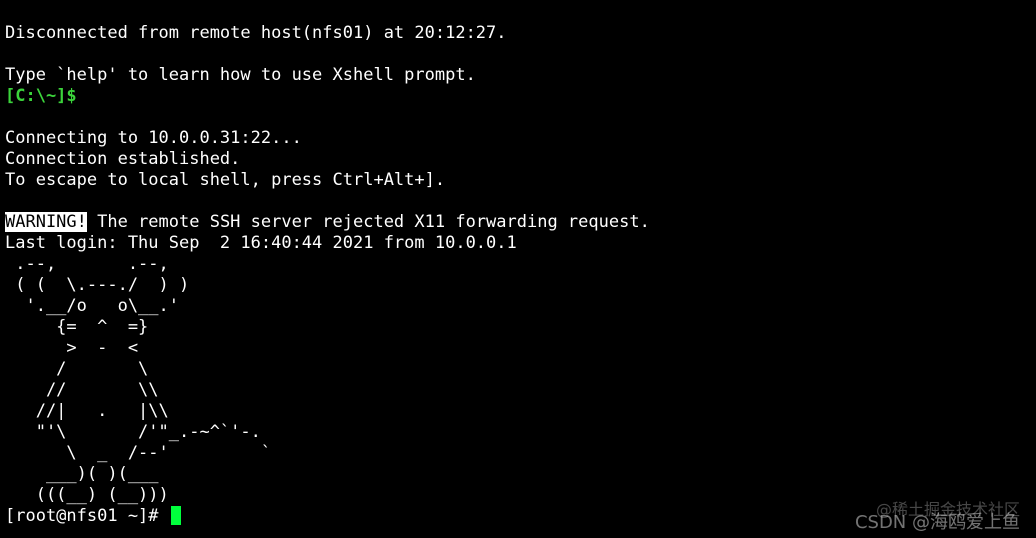 Image resolution: width=1036 pixels, height=538 pixels. What do you see at coordinates (123, 159) in the screenshot?
I see `connection-established-message: Connection established.` at bounding box center [123, 159].